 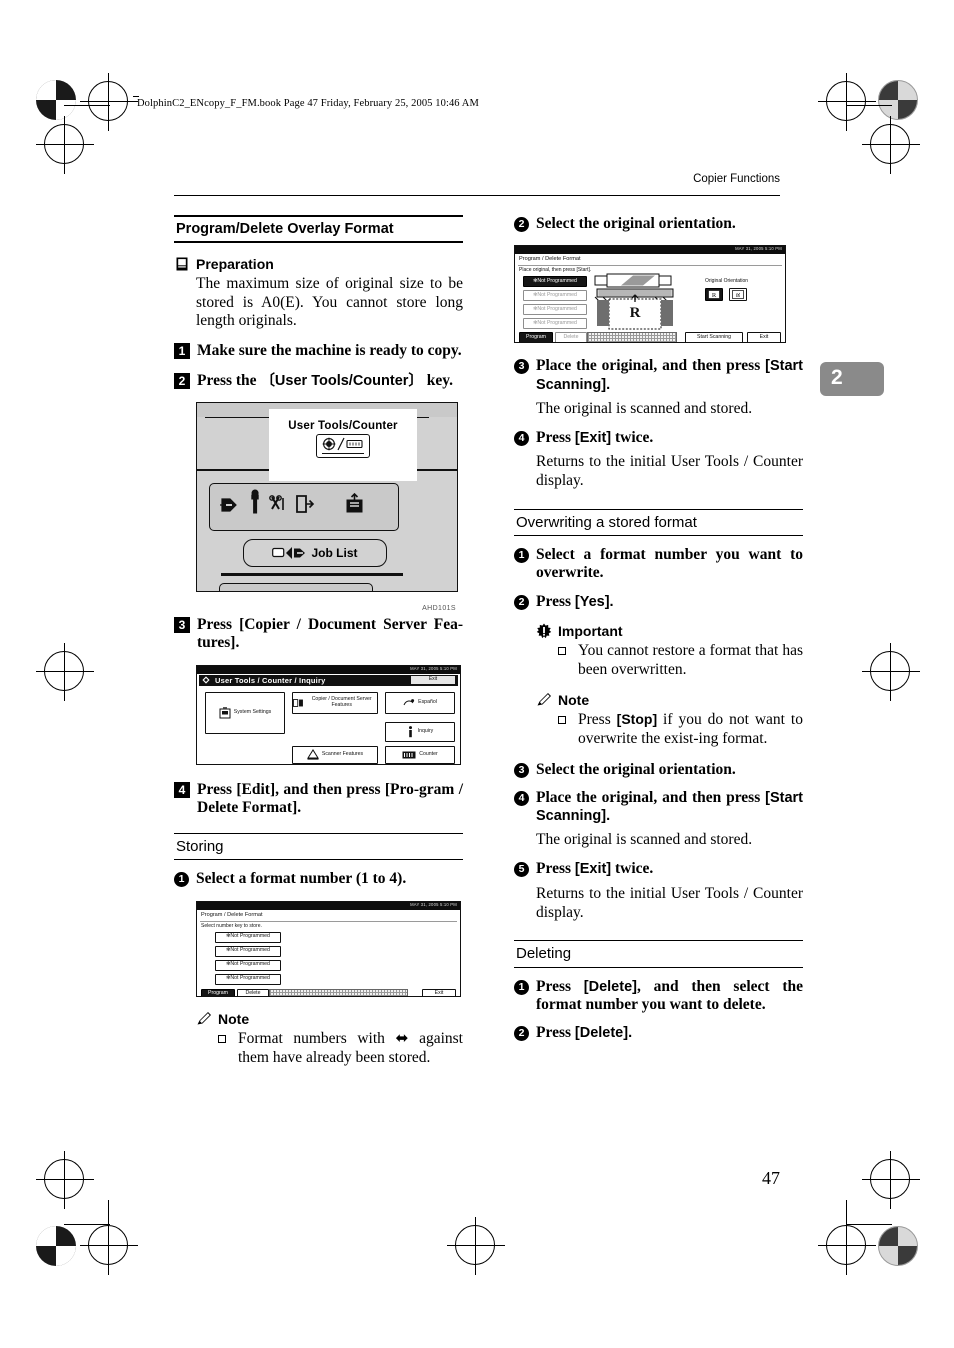 What do you see at coordinates (328, 905) in the screenshot?
I see `lcd2-titlebar: MAY 31, 2005 5:10 PM` at bounding box center [328, 905].